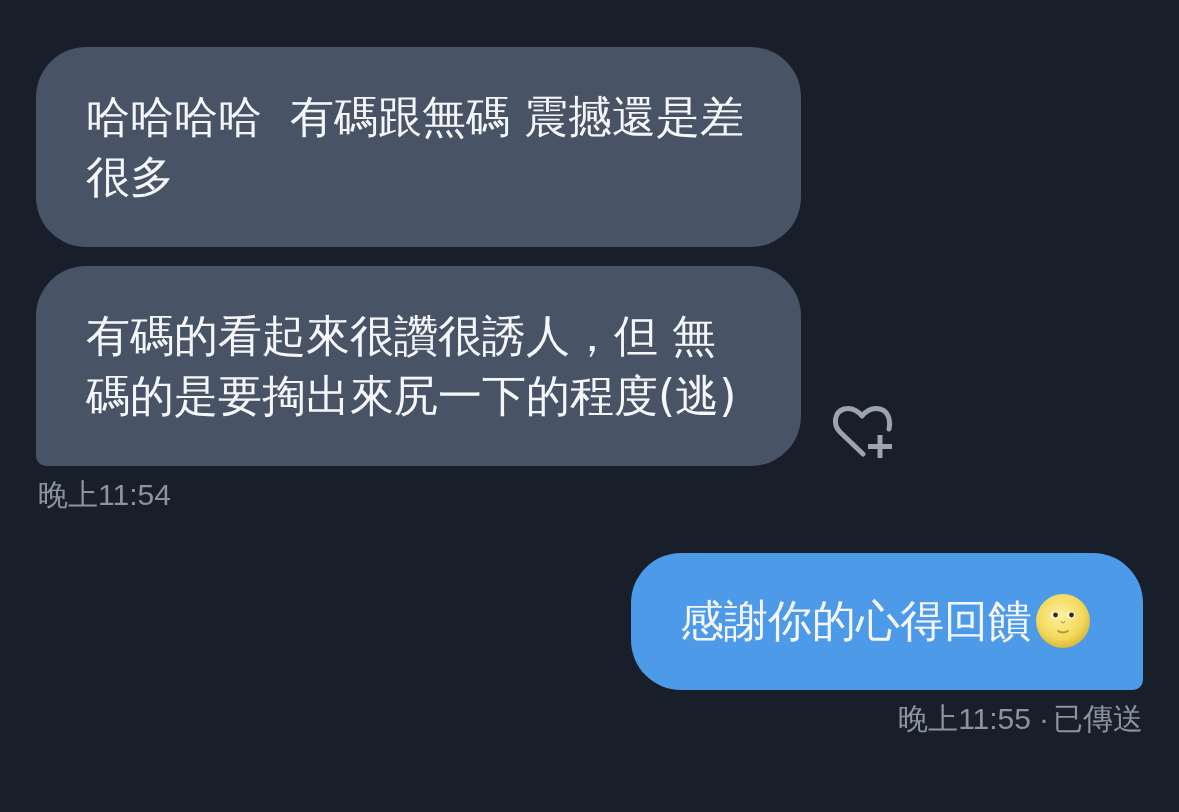 The image size is (1179, 812). What do you see at coordinates (1098, 719) in the screenshot?
I see `delivery-status: 已傳送` at bounding box center [1098, 719].